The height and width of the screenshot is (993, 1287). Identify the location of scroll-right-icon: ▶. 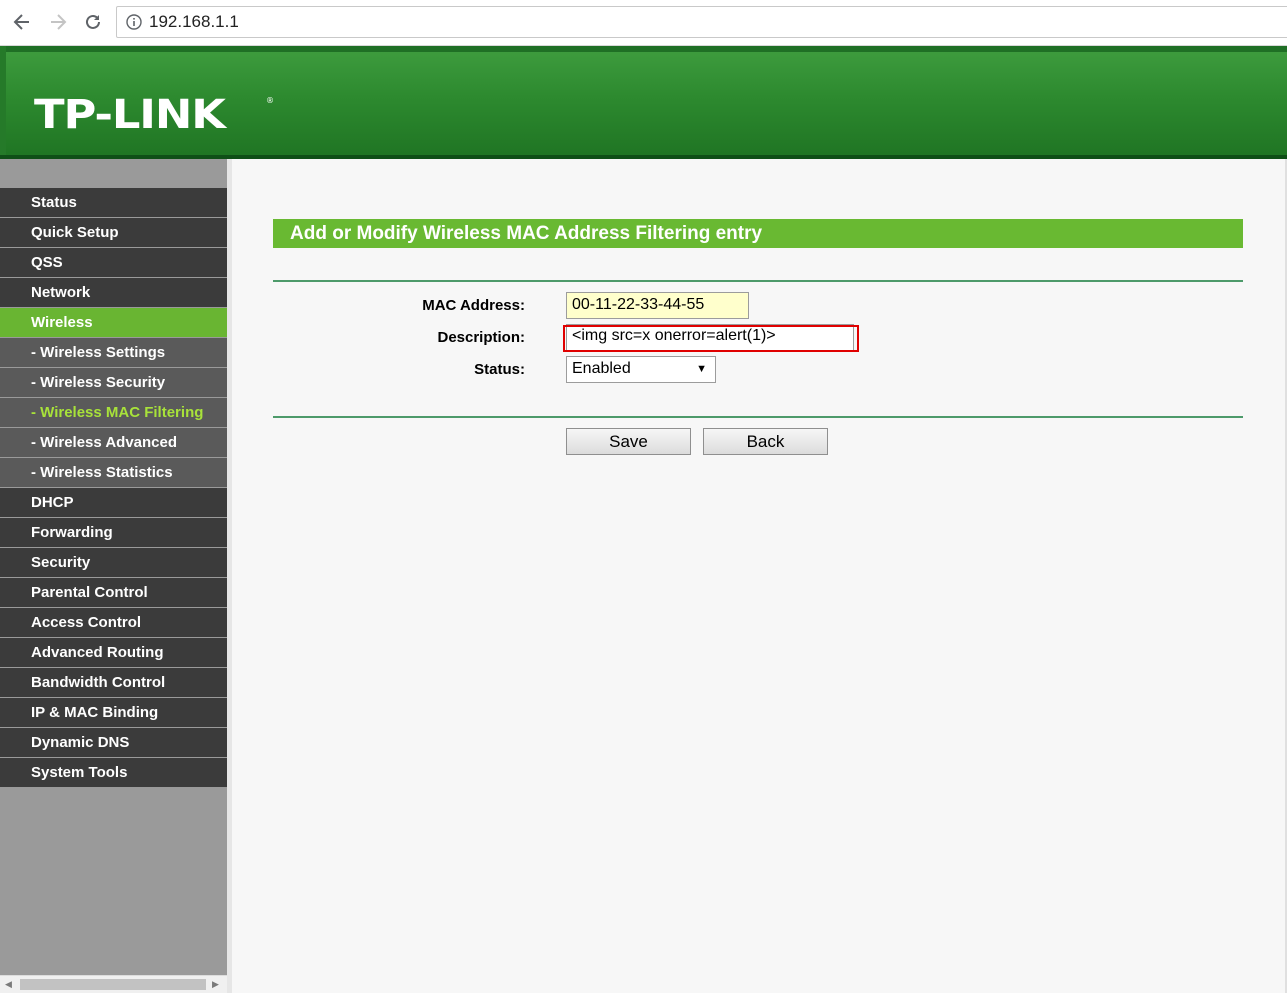
(215, 984).